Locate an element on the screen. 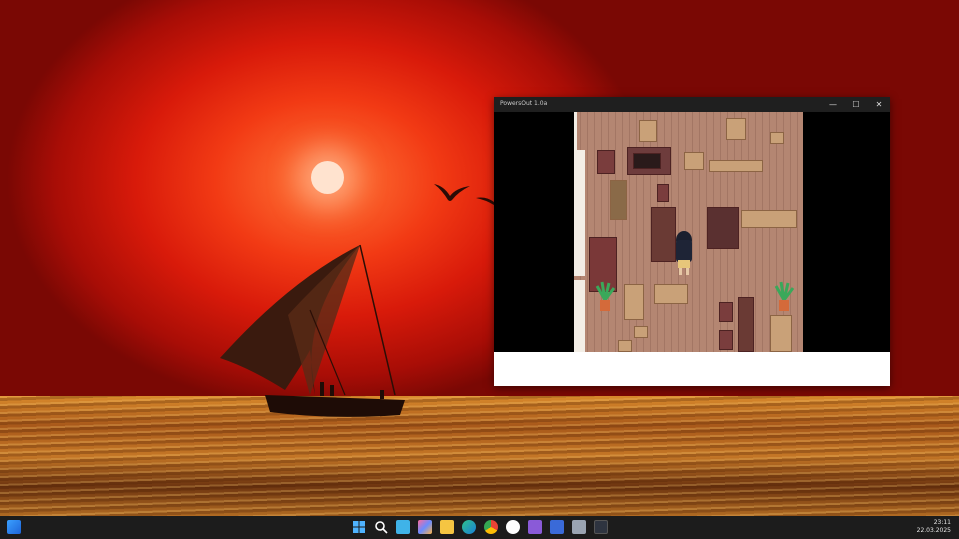  clock-date: 22.03.2025 is located at coordinates (933, 530).